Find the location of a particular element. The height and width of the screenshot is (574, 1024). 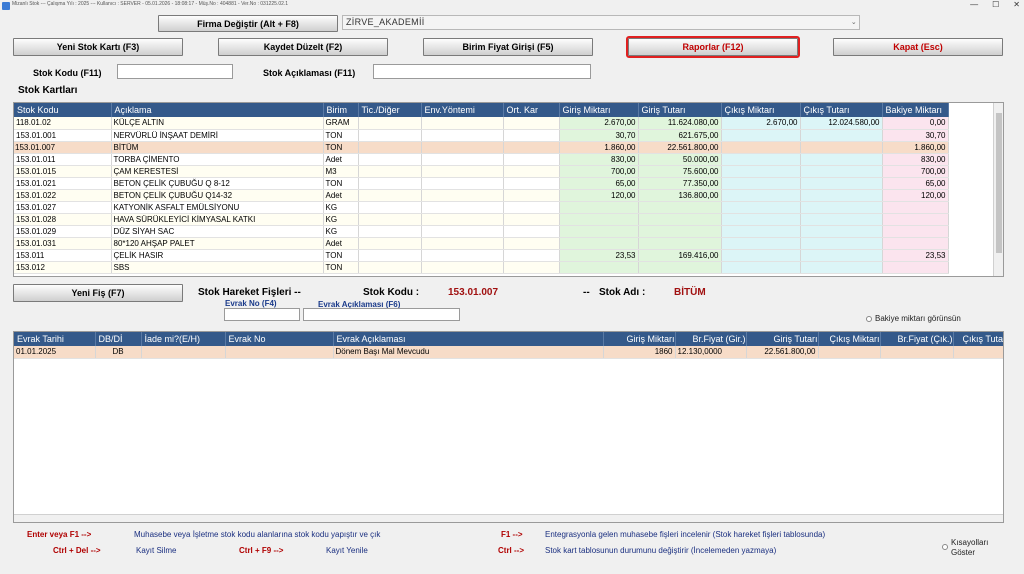

stok-cell-giris_miktar: 2.670,00 is located at coordinates (599, 123).